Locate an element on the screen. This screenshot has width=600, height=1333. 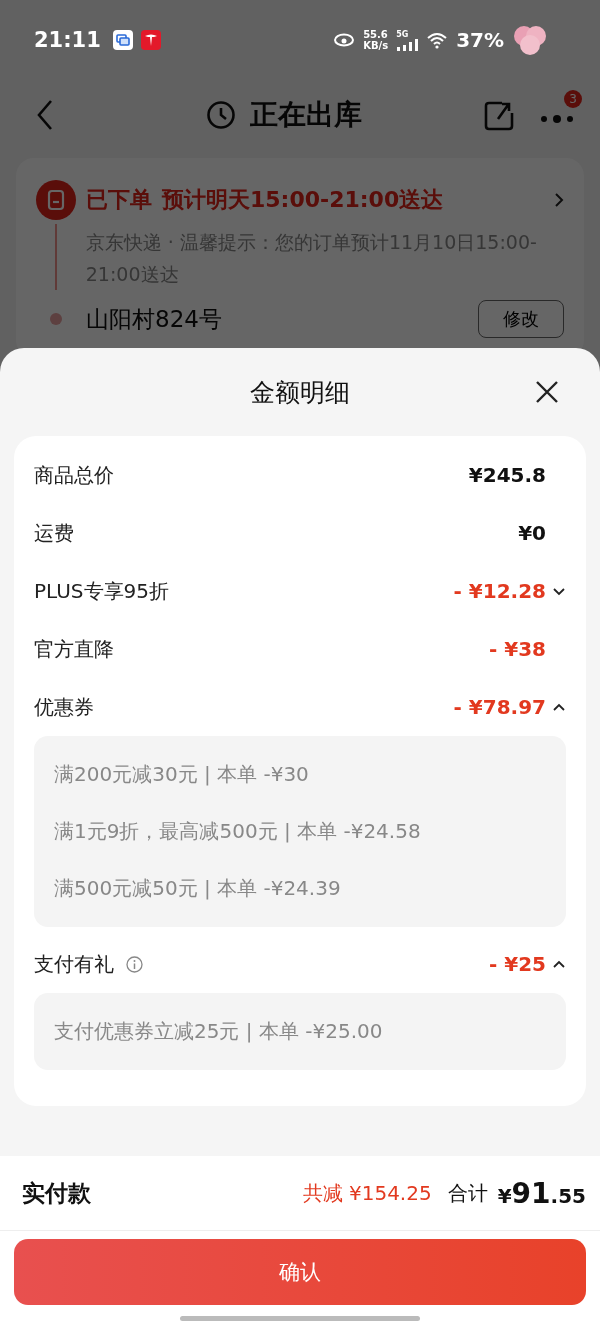
gallery-app-icon is located at coordinates (122, 40).